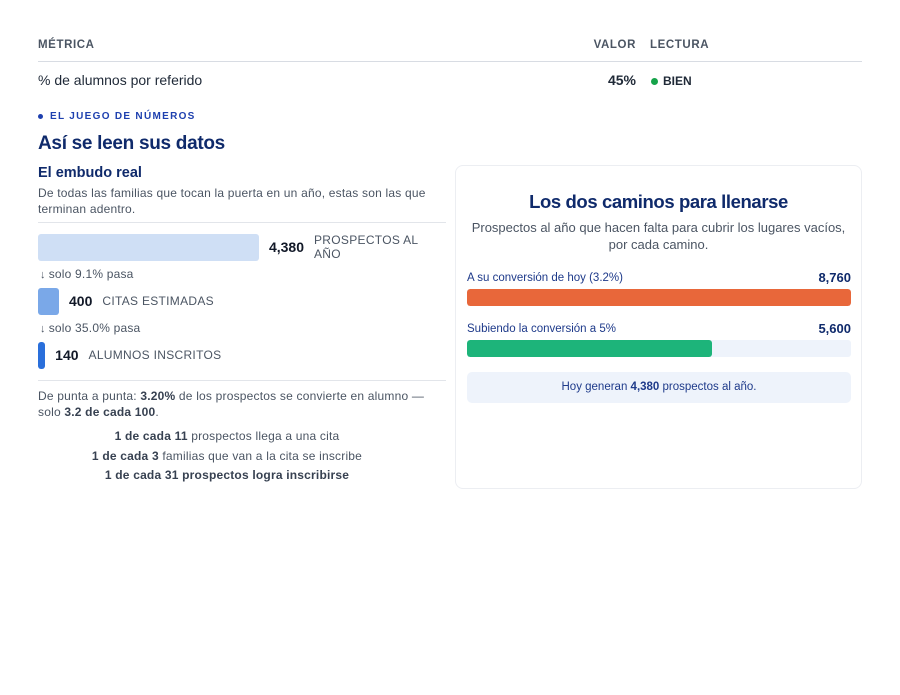 This screenshot has height=695, width=900. What do you see at coordinates (227, 436) in the screenshot?
I see `ratio-line: 1 de cada 11 prospectos llega a una cita` at bounding box center [227, 436].